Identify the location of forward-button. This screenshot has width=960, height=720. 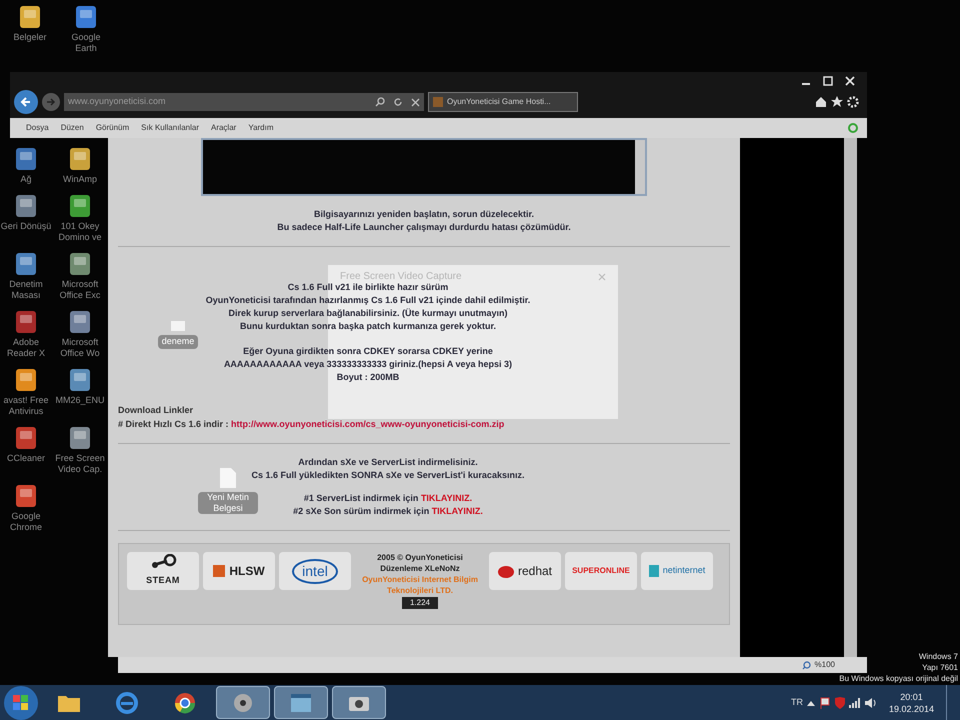
(51, 102).